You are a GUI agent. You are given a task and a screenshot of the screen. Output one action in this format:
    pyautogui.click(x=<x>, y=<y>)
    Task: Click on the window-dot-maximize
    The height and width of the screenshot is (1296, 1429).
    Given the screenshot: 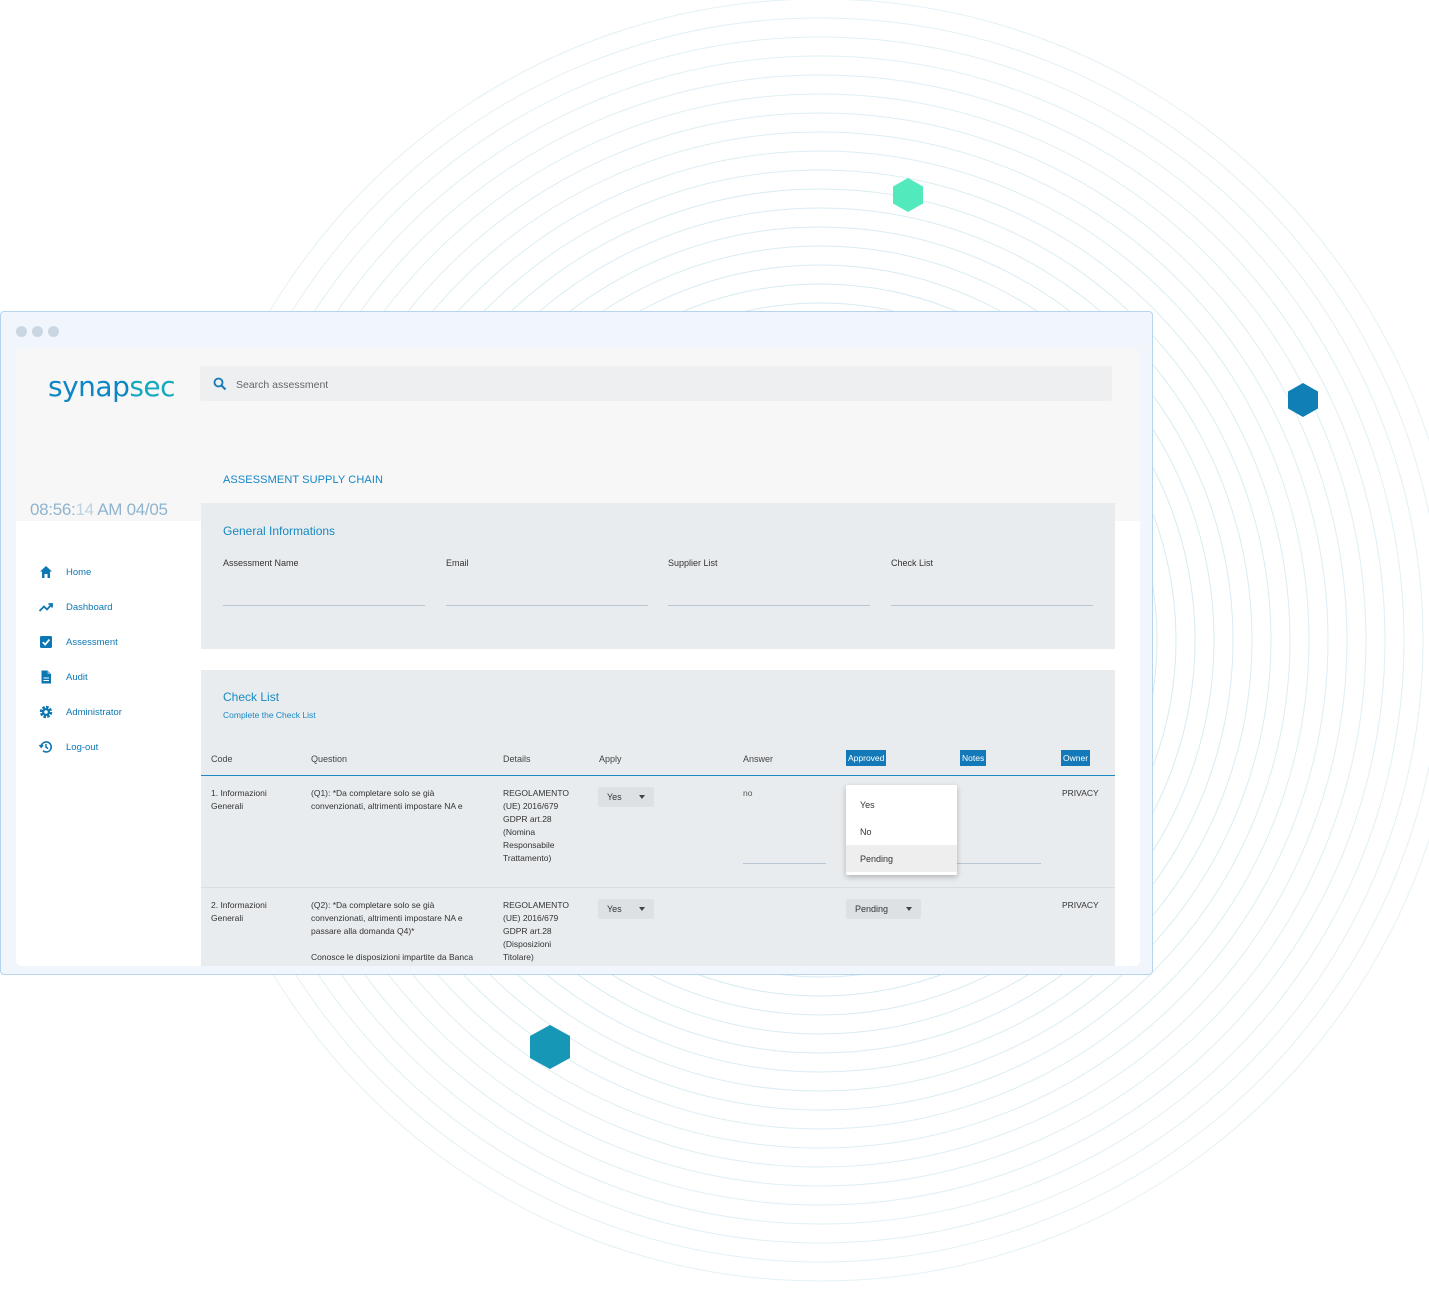 What is the action you would take?
    pyautogui.click(x=53, y=331)
    